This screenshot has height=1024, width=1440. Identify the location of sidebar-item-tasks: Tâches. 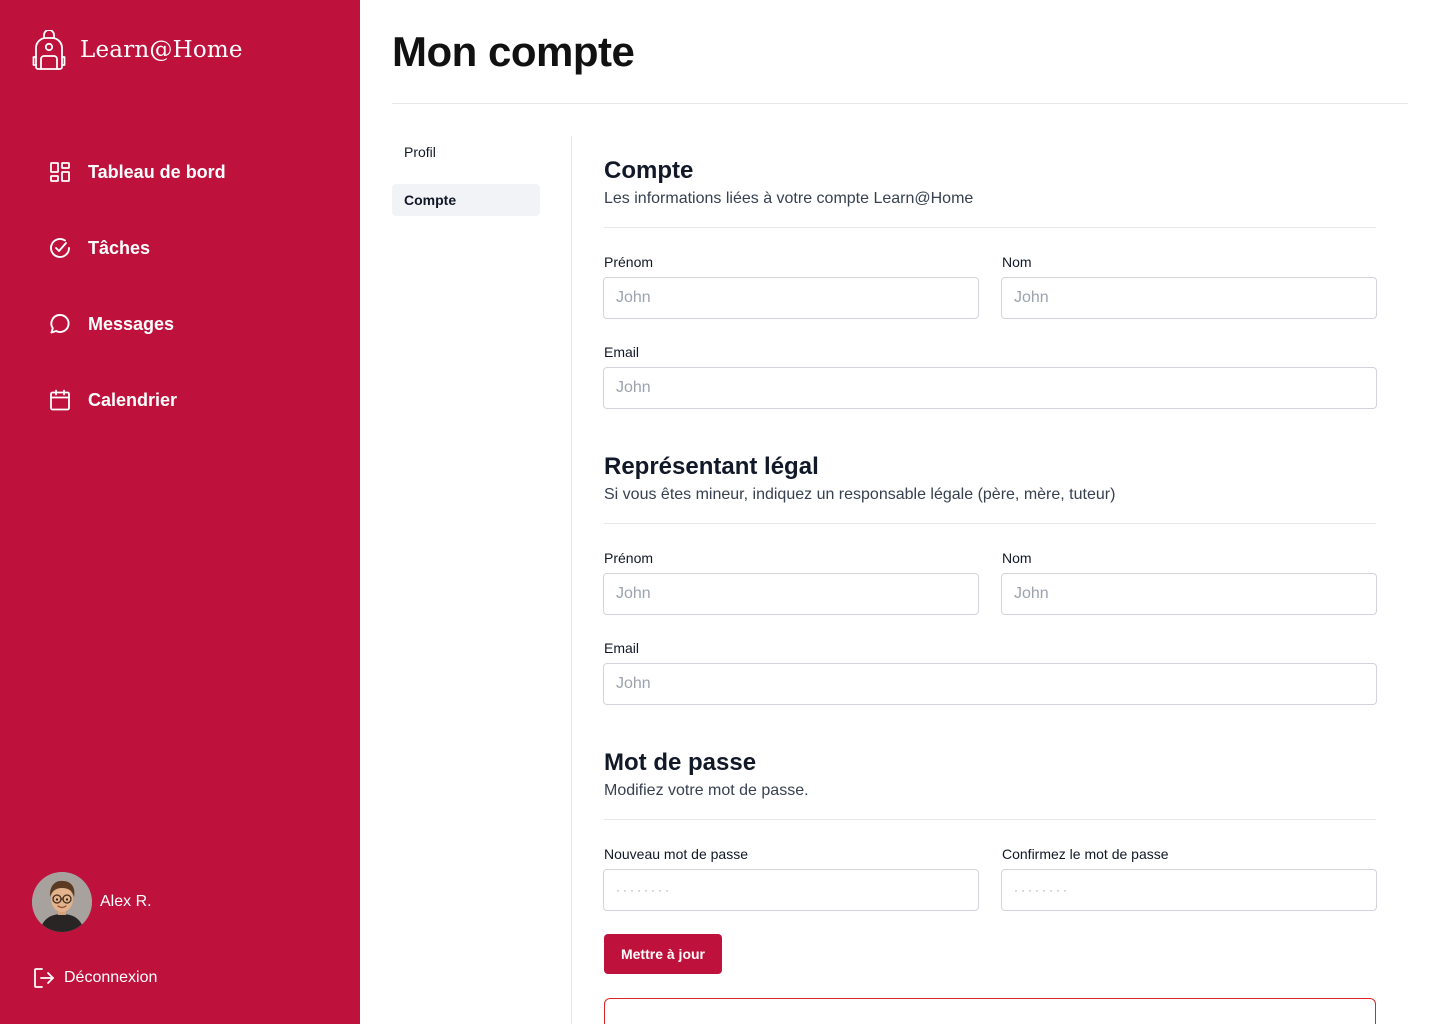
(137, 248).